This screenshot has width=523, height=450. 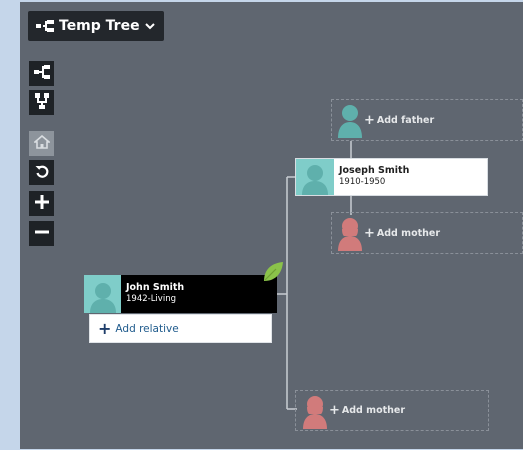 I want to click on add-father-placeholder: + Add father, so click(x=427, y=120).